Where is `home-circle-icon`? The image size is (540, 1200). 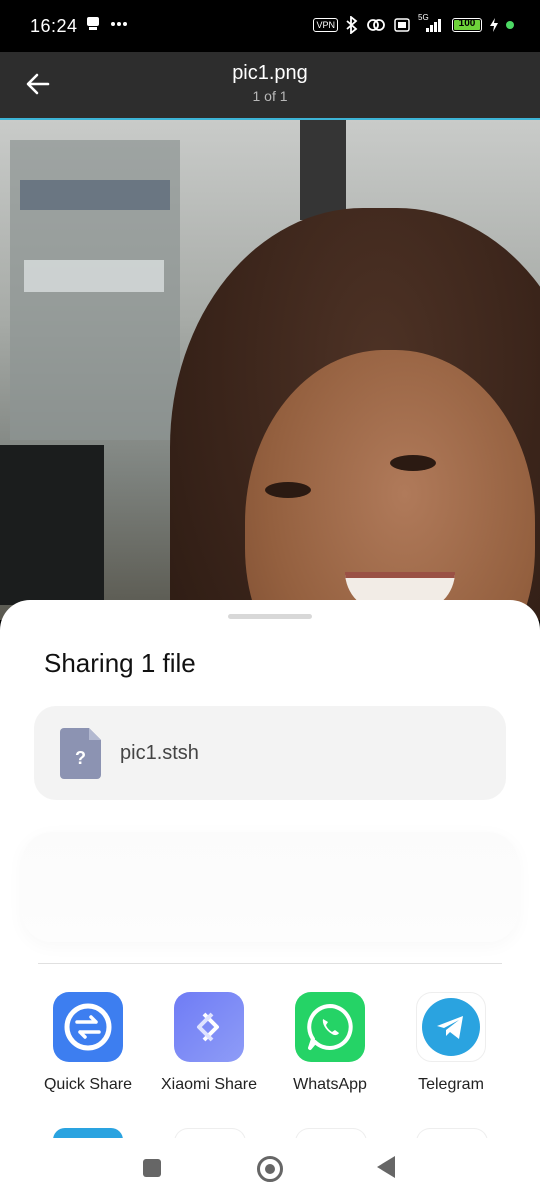
home-circle-icon is located at coordinates (270, 1169).